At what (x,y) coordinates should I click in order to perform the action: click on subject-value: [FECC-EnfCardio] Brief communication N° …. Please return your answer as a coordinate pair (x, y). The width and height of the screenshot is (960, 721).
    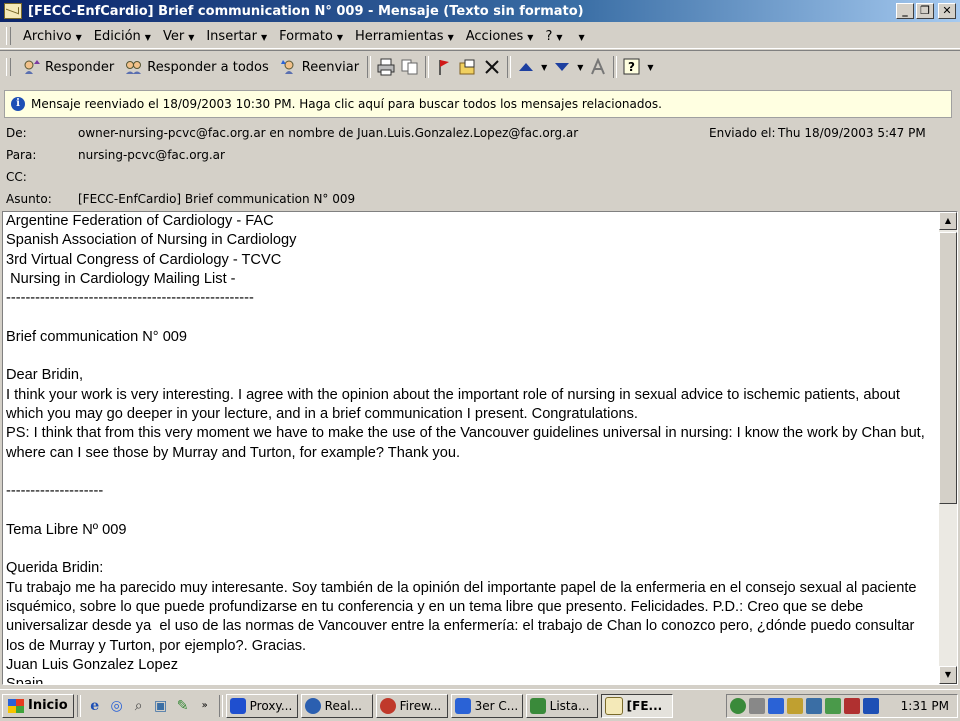
    Looking at the image, I should click on (216, 199).